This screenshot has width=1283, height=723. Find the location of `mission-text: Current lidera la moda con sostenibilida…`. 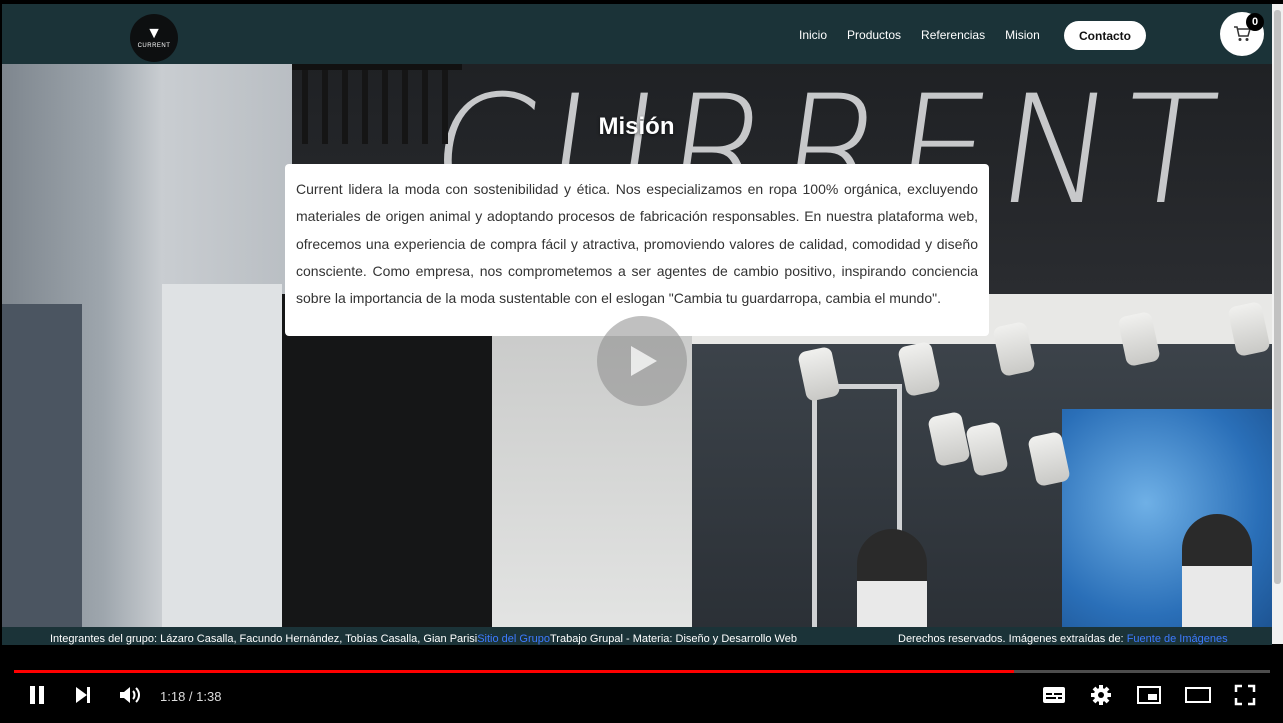

mission-text: Current lidera la moda con sostenibilida… is located at coordinates (637, 244).